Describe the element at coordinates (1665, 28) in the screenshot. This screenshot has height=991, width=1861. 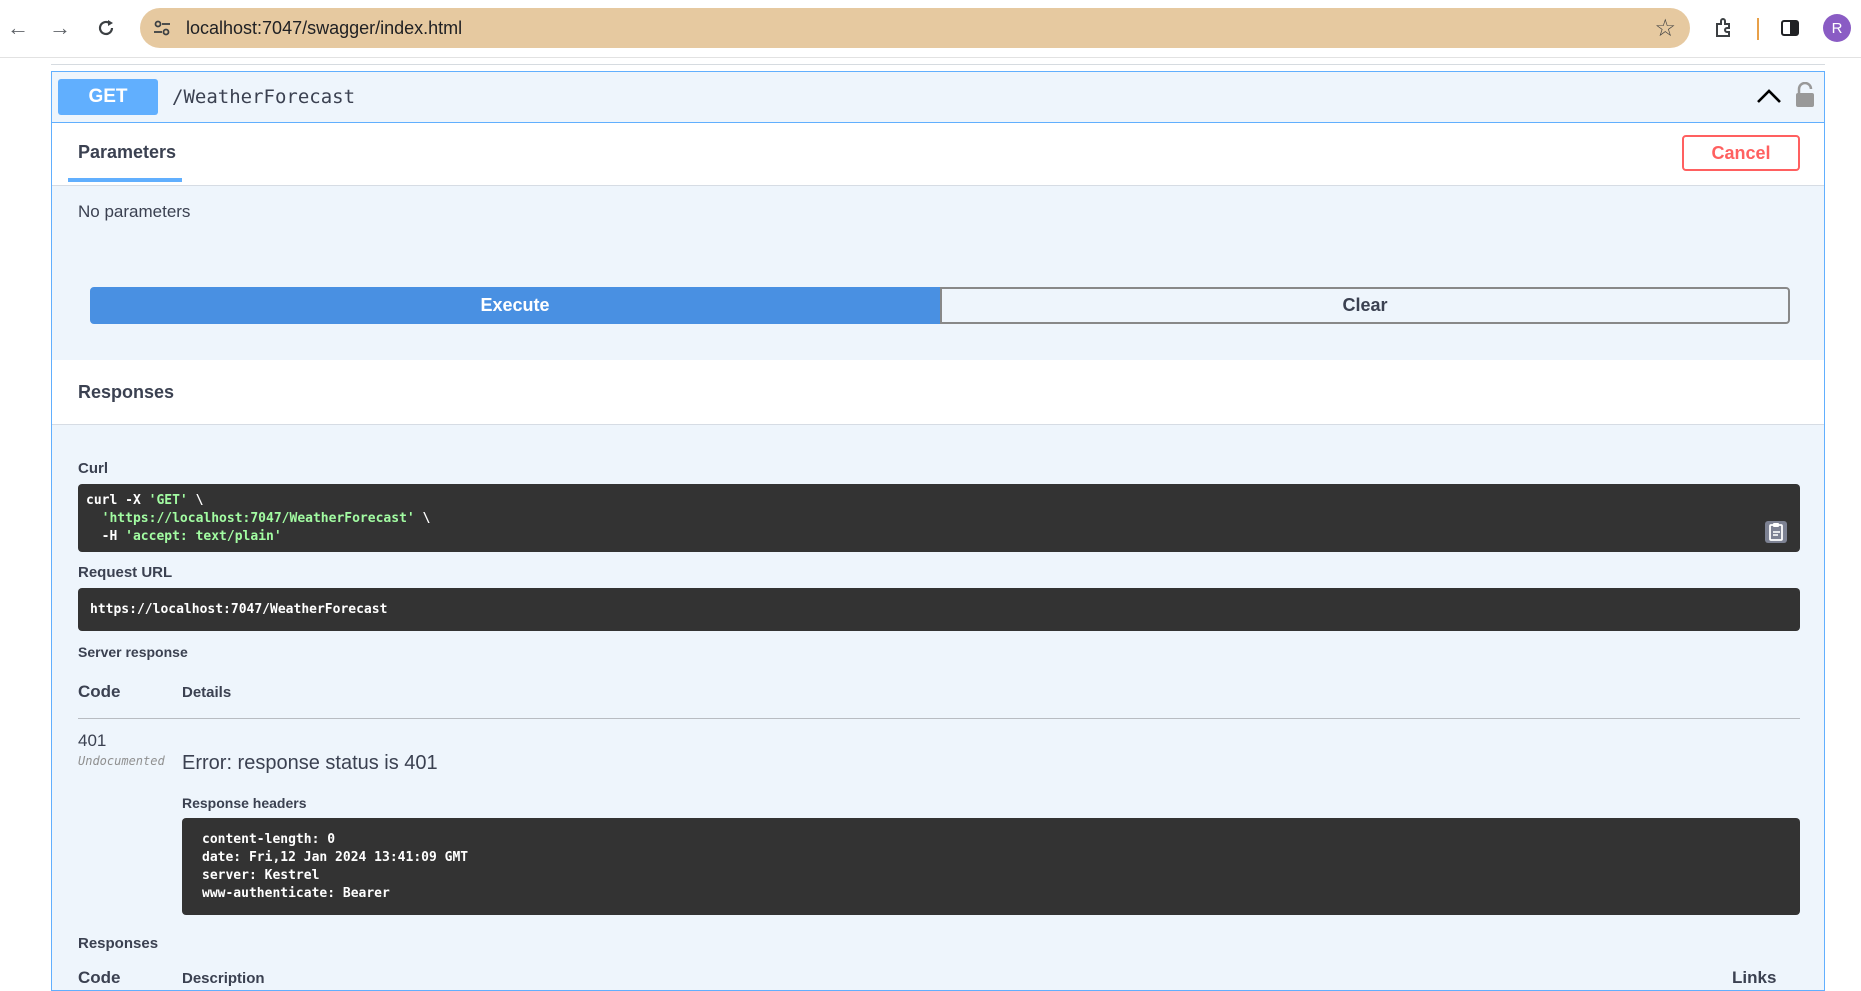
I see `bookmark-star-icon: ☆` at that location.